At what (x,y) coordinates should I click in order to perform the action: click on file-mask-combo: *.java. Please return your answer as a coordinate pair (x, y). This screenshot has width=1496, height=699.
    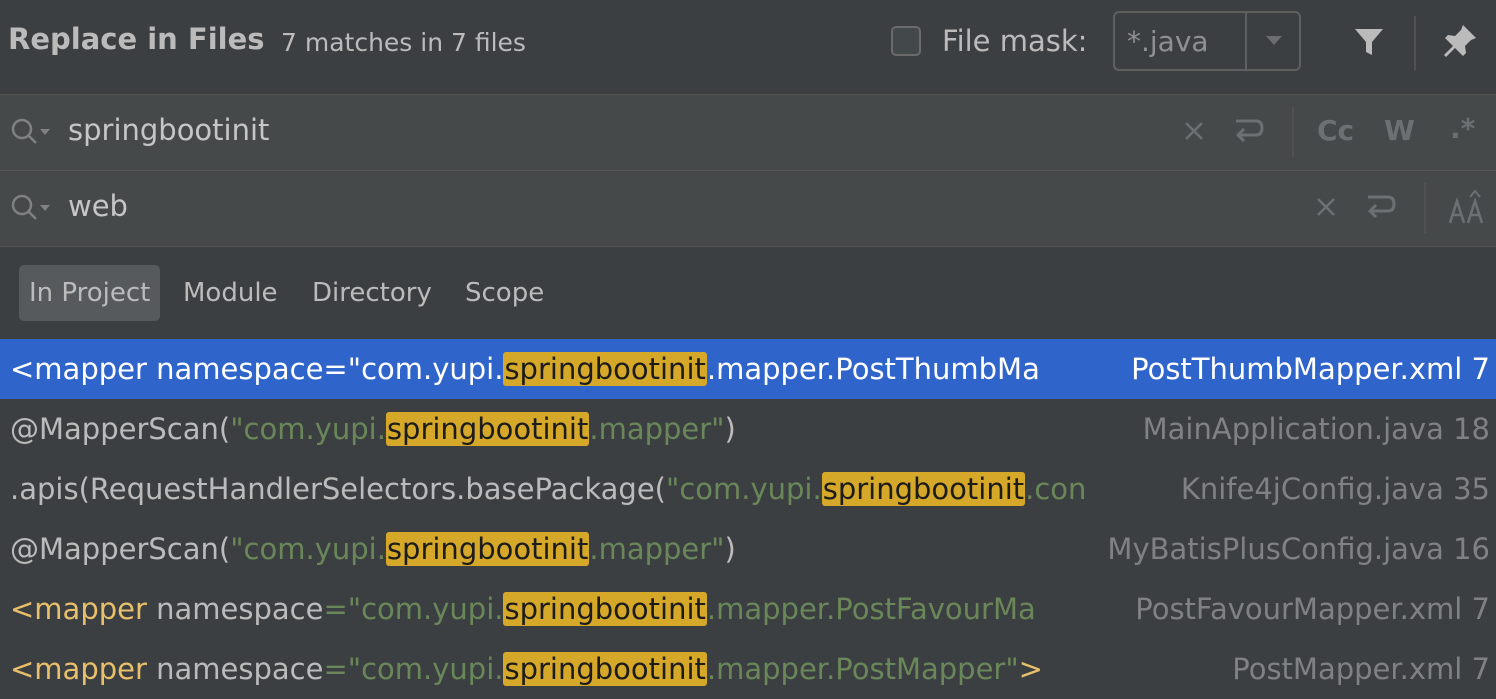
    Looking at the image, I should click on (1207, 41).